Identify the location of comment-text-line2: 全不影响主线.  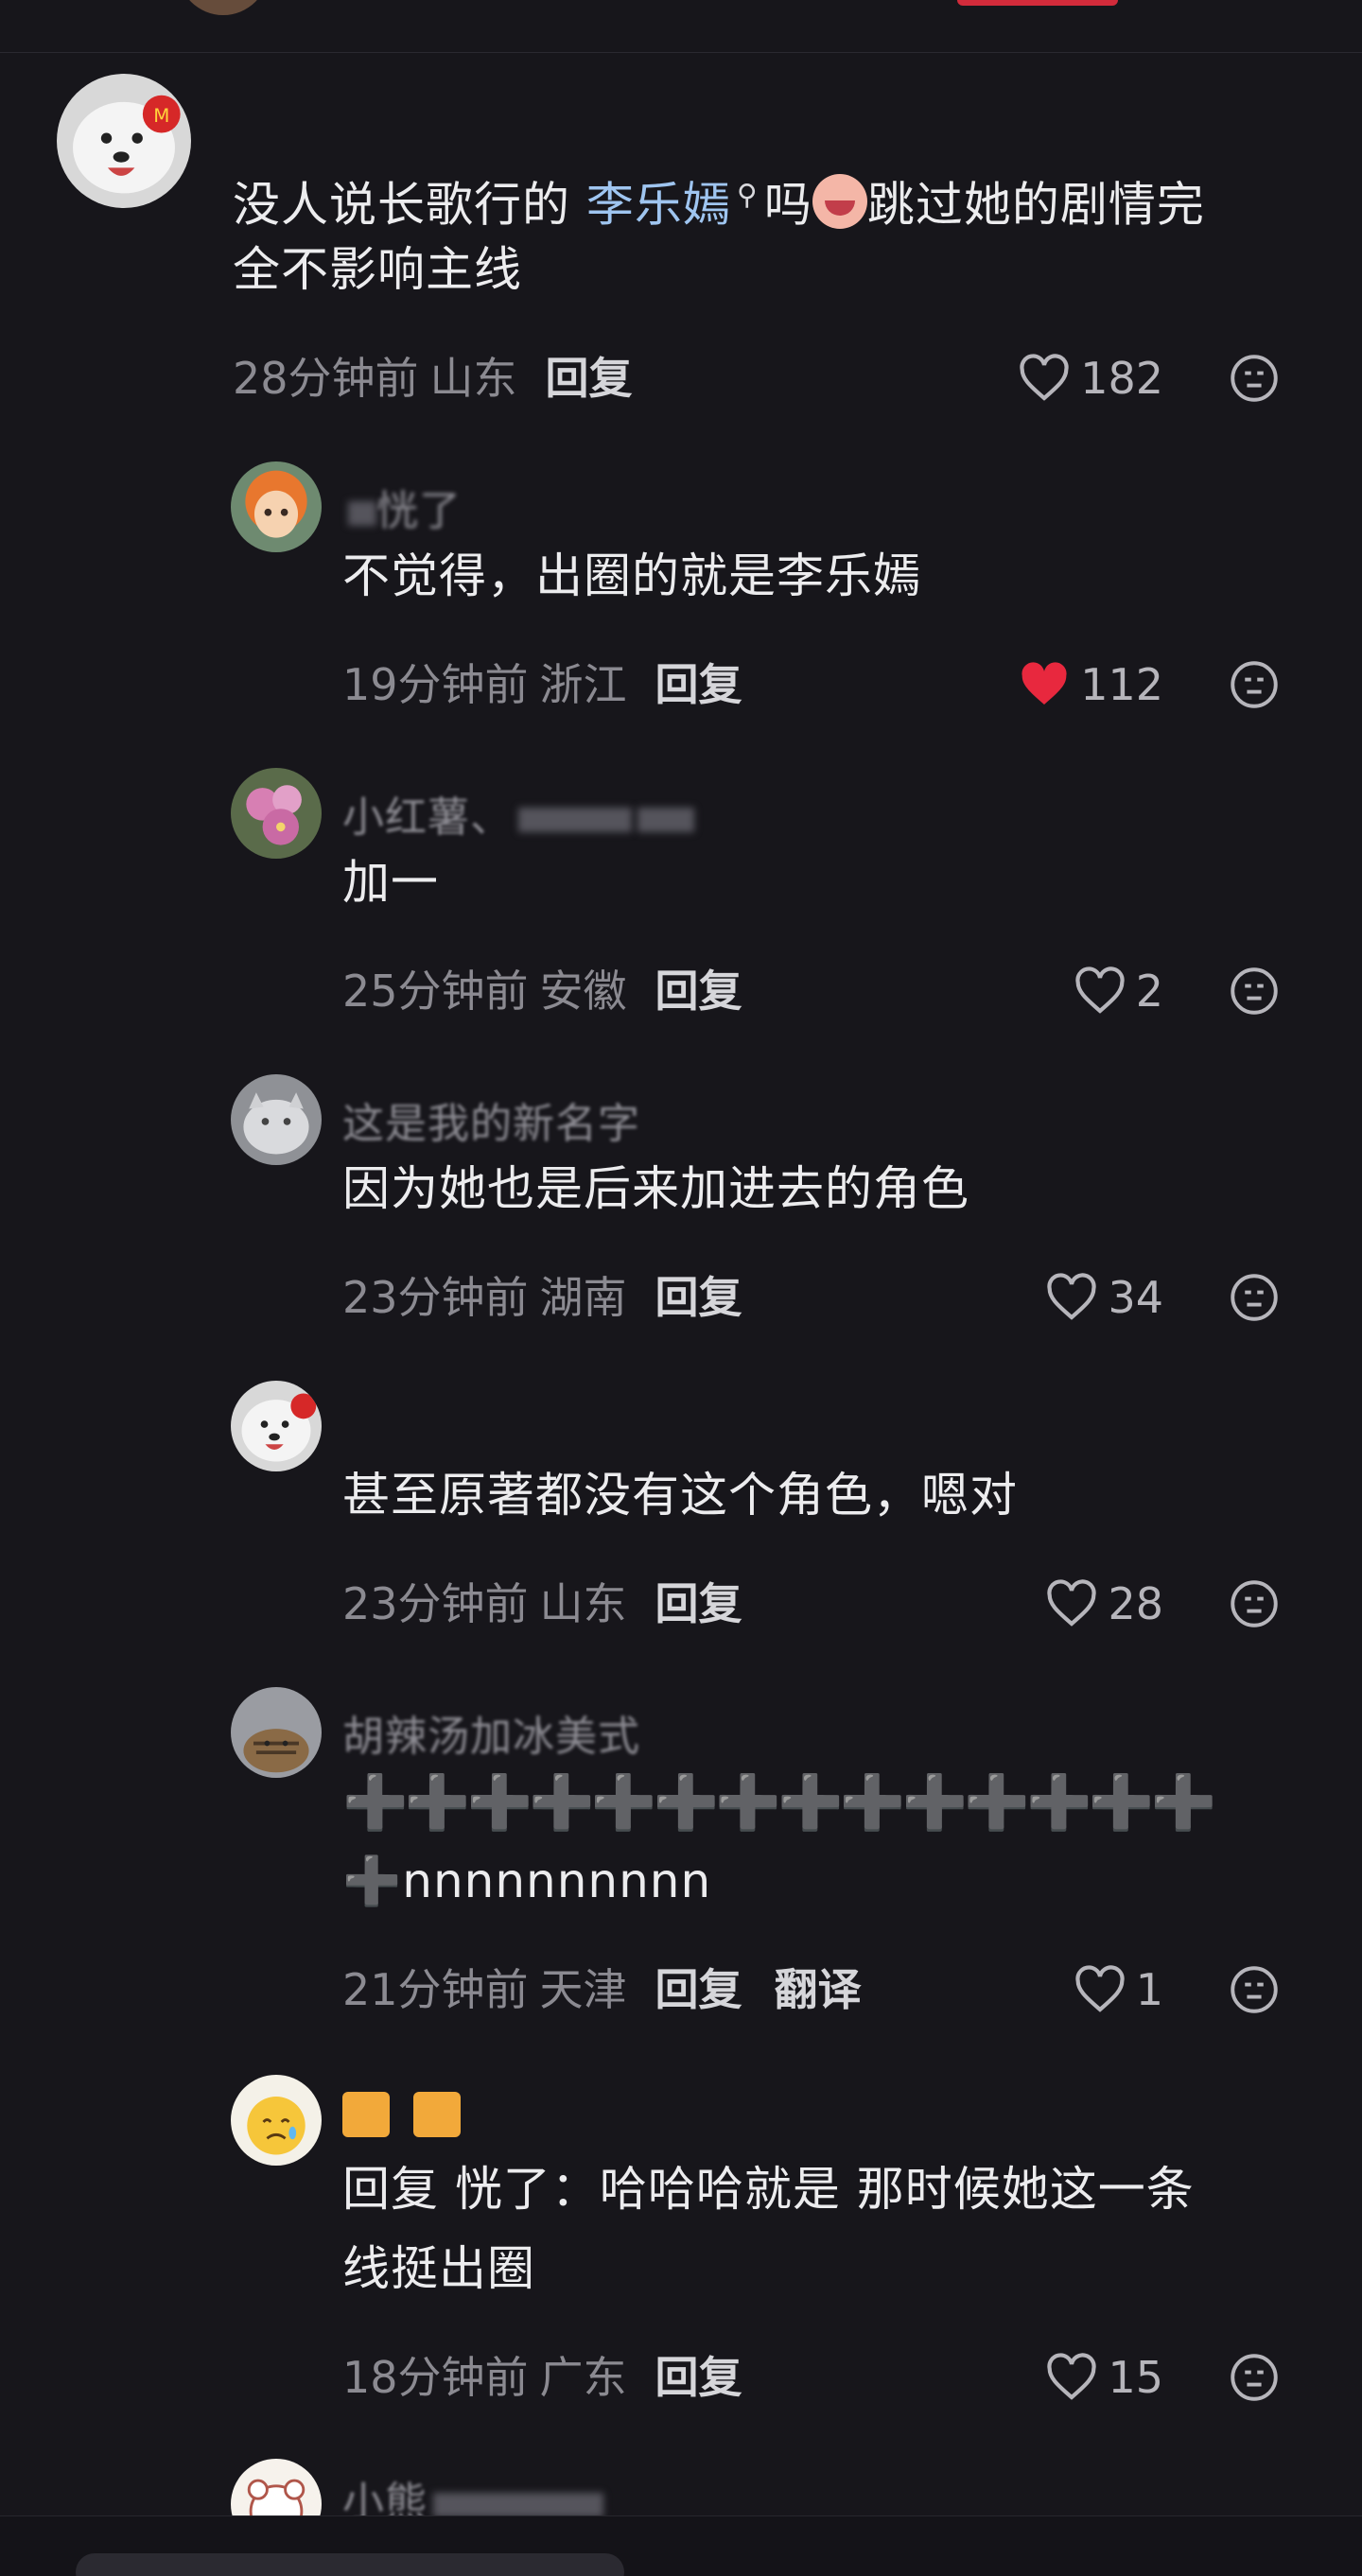
(377, 269).